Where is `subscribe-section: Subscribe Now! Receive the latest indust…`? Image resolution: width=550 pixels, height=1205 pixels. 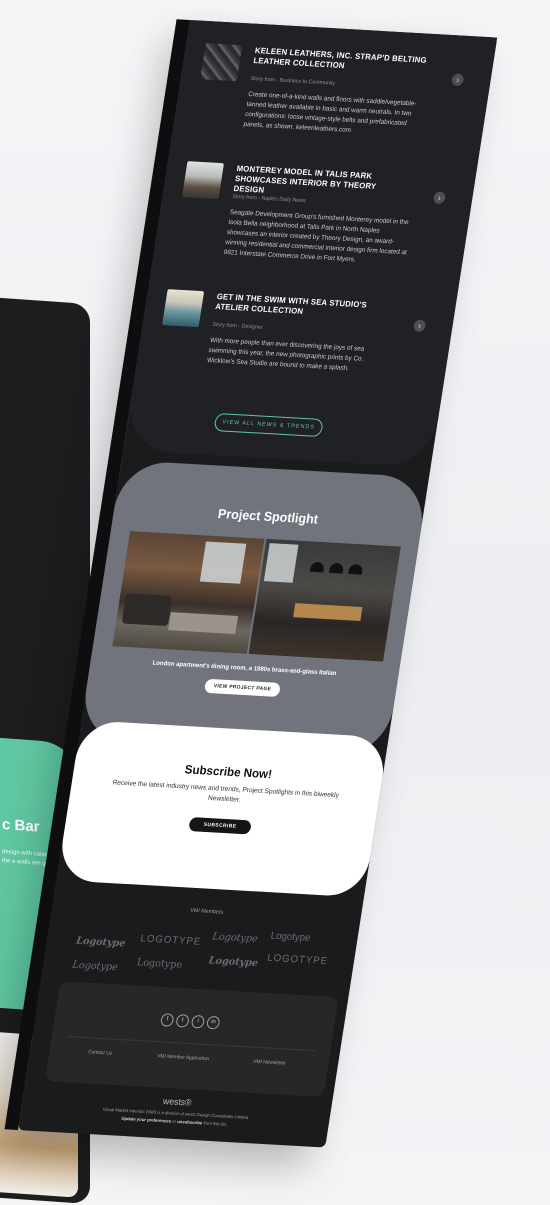 subscribe-section: Subscribe Now! Receive the latest indust… is located at coordinates (222, 809).